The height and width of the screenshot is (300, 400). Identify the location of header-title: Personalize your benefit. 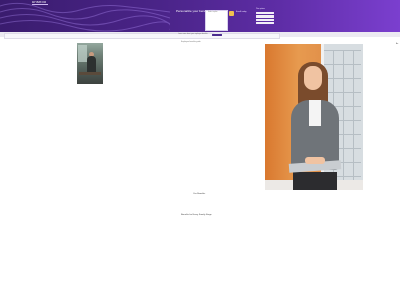
(192, 11).